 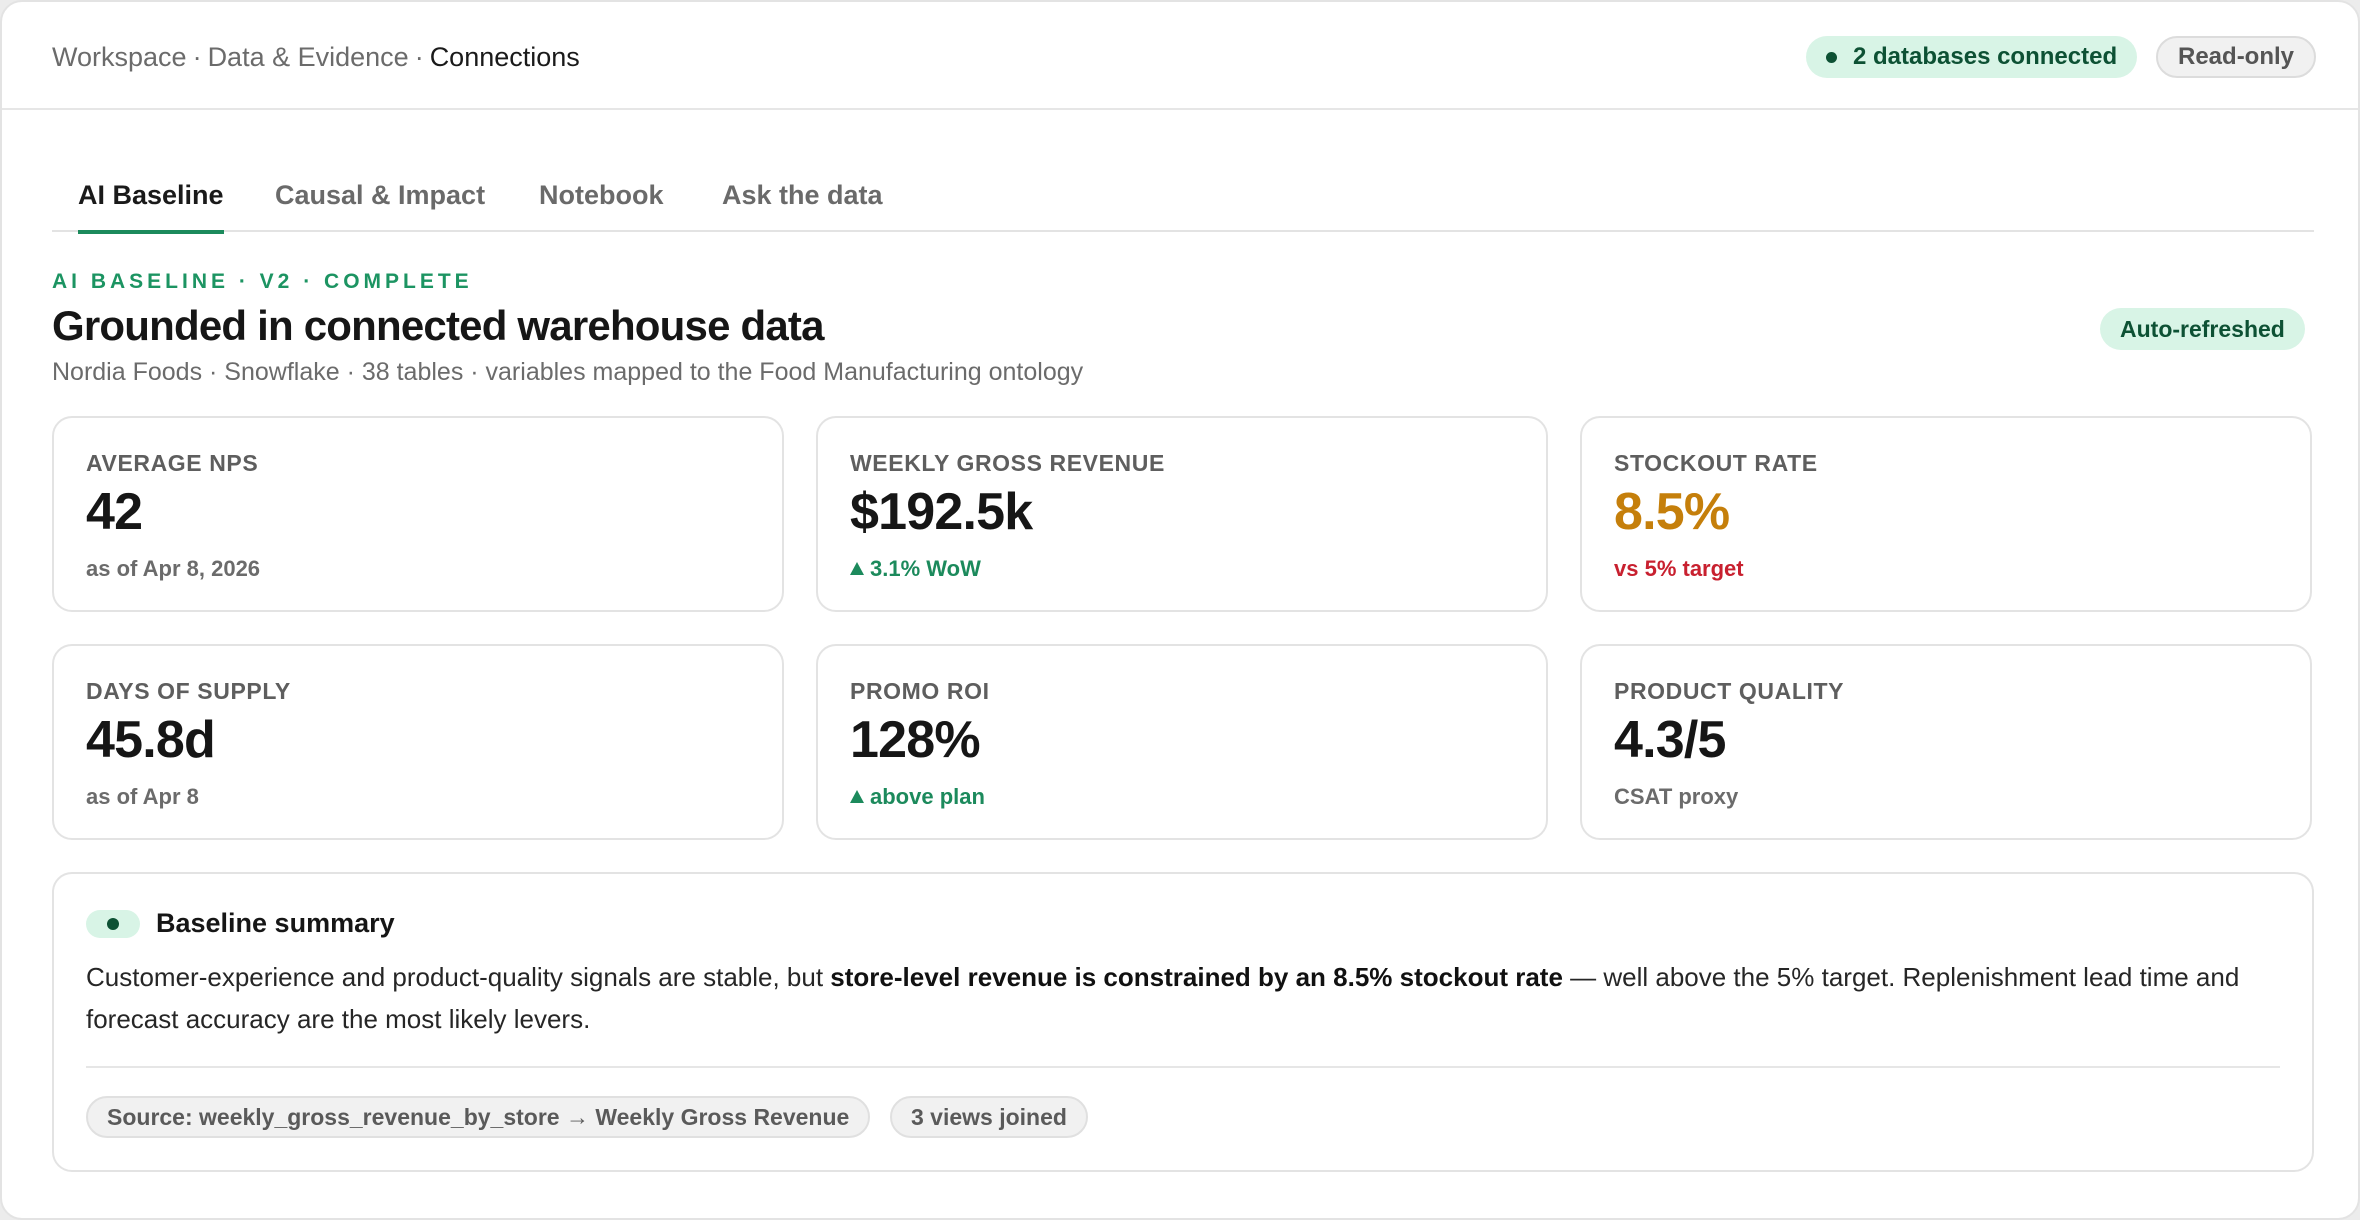 What do you see at coordinates (151, 740) in the screenshot?
I see `metric-value: 45.8d` at bounding box center [151, 740].